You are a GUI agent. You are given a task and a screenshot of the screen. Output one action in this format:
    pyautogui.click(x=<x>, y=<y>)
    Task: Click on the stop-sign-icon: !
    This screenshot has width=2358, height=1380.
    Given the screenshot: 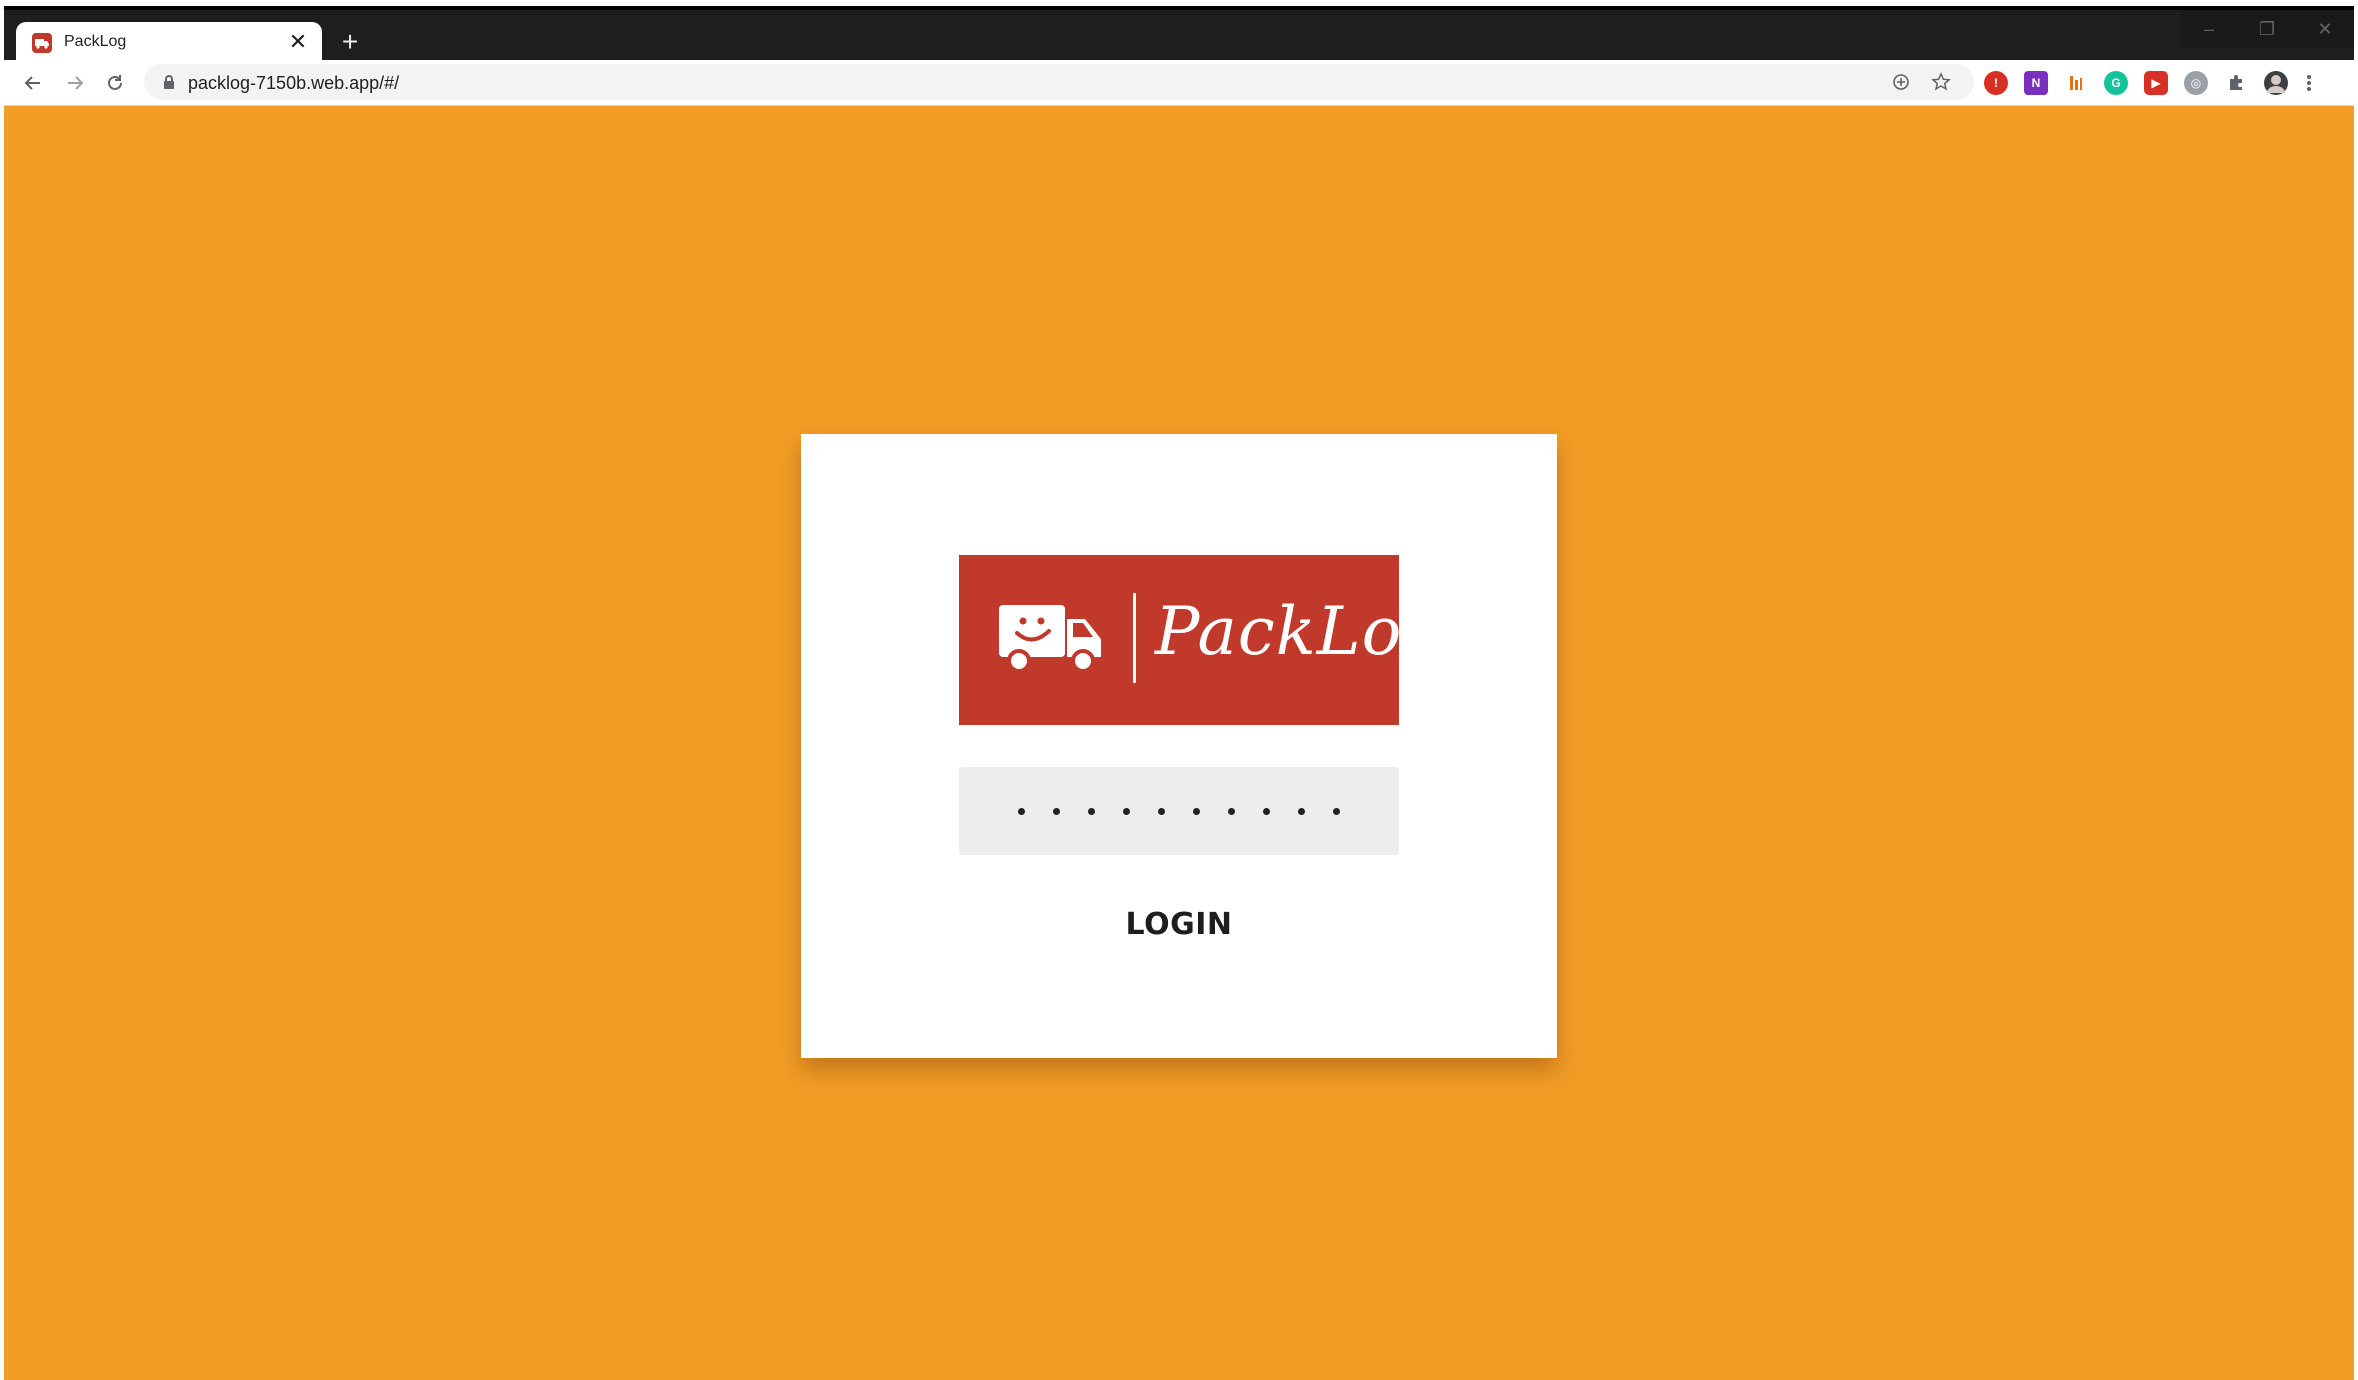 What is the action you would take?
    pyautogui.click(x=1996, y=83)
    